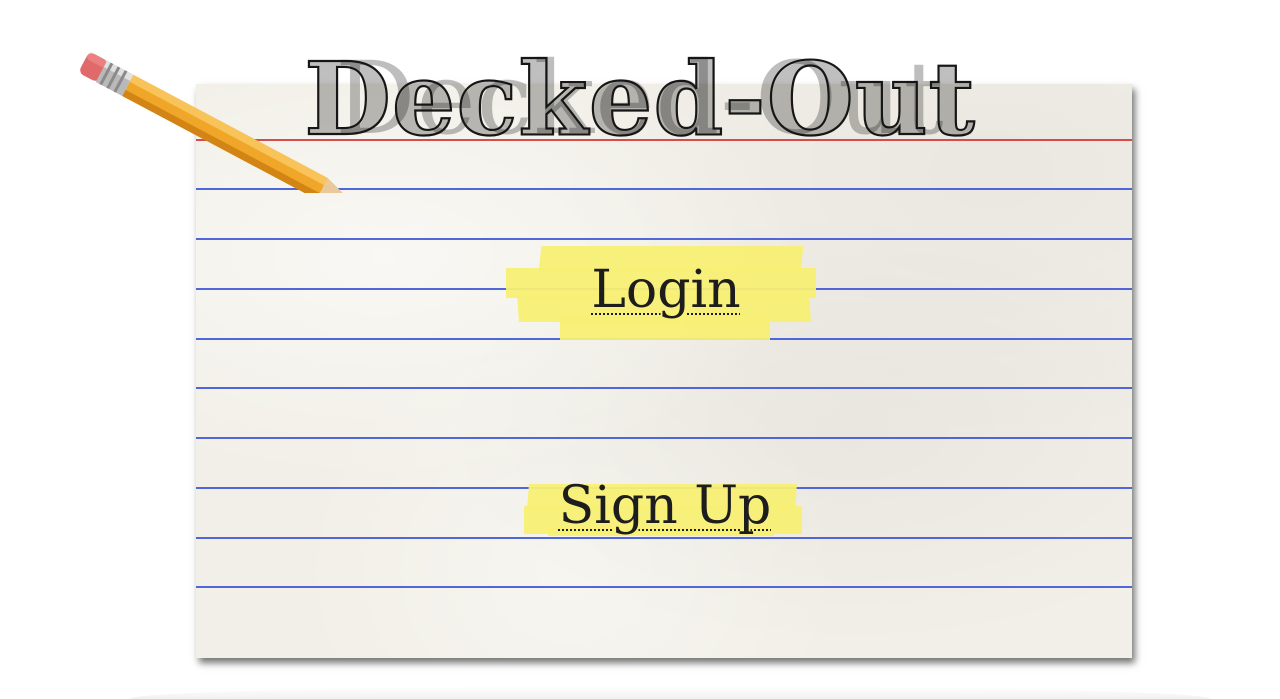 The height and width of the screenshot is (699, 1280). I want to click on page-fold-edge, so click(670, 692).